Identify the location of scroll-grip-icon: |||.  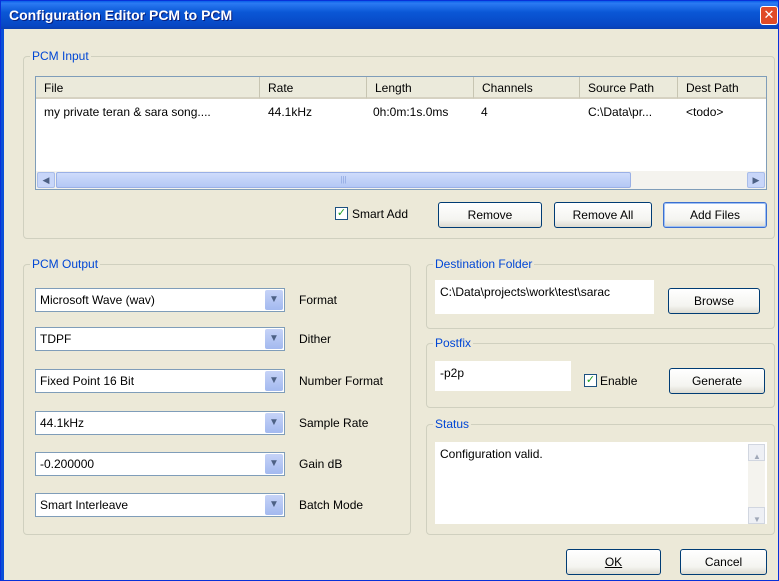
(343, 179).